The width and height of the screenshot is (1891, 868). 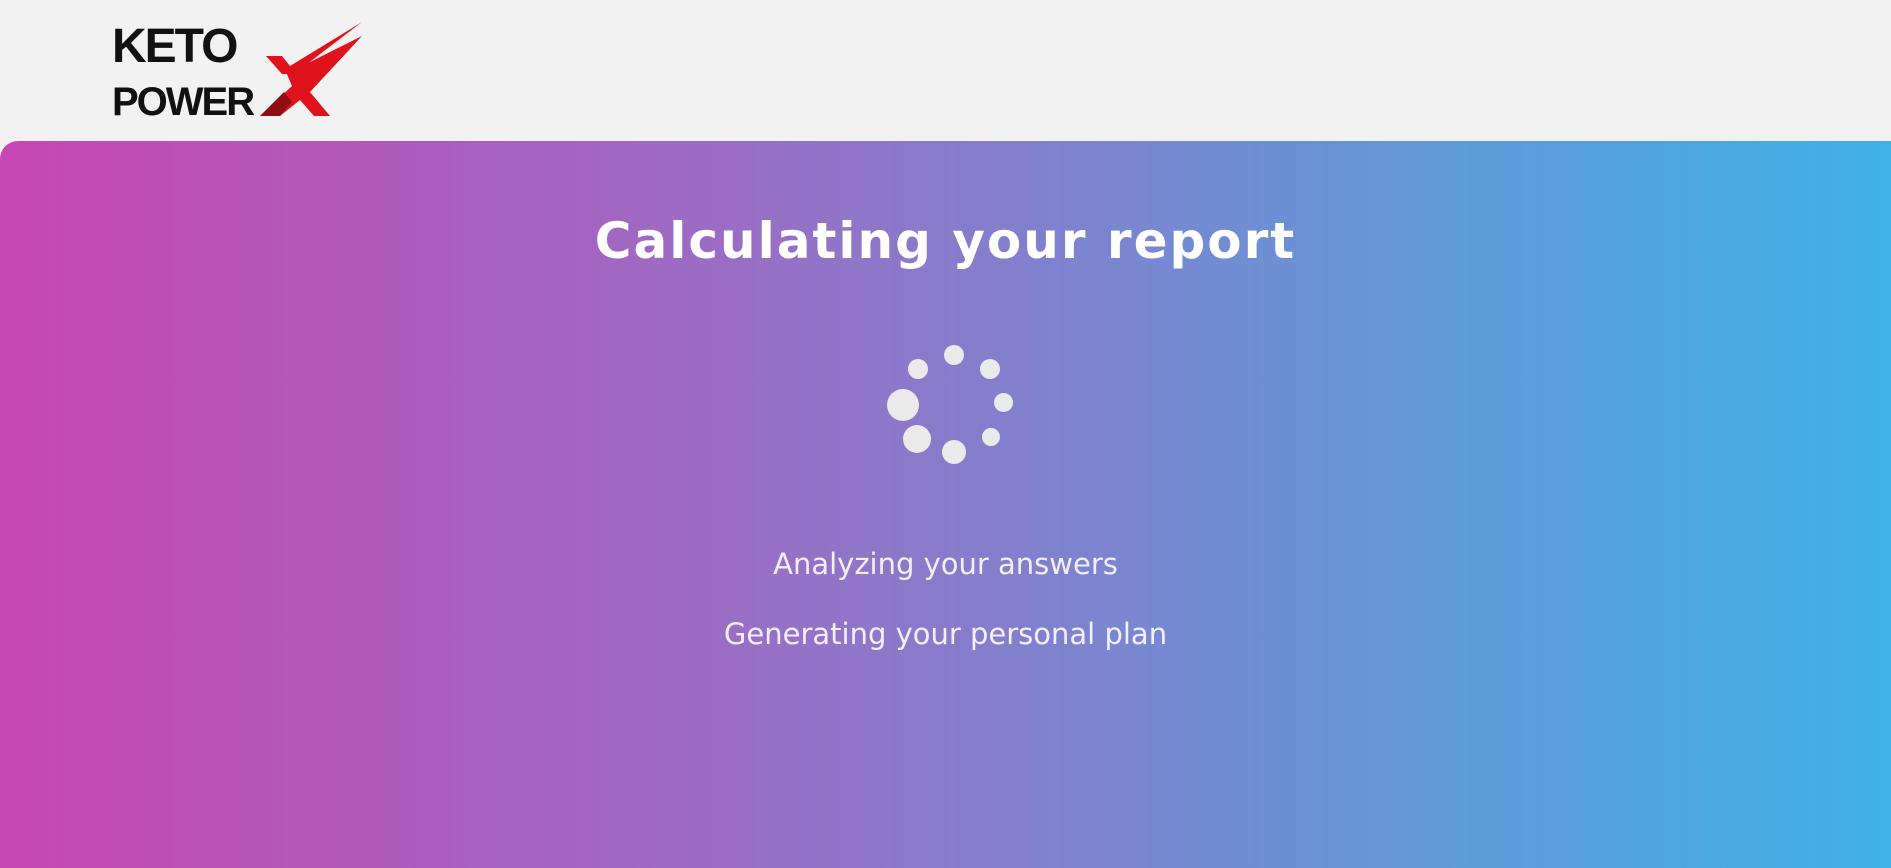 I want to click on logo-text-keto: KETO, so click(x=174, y=47).